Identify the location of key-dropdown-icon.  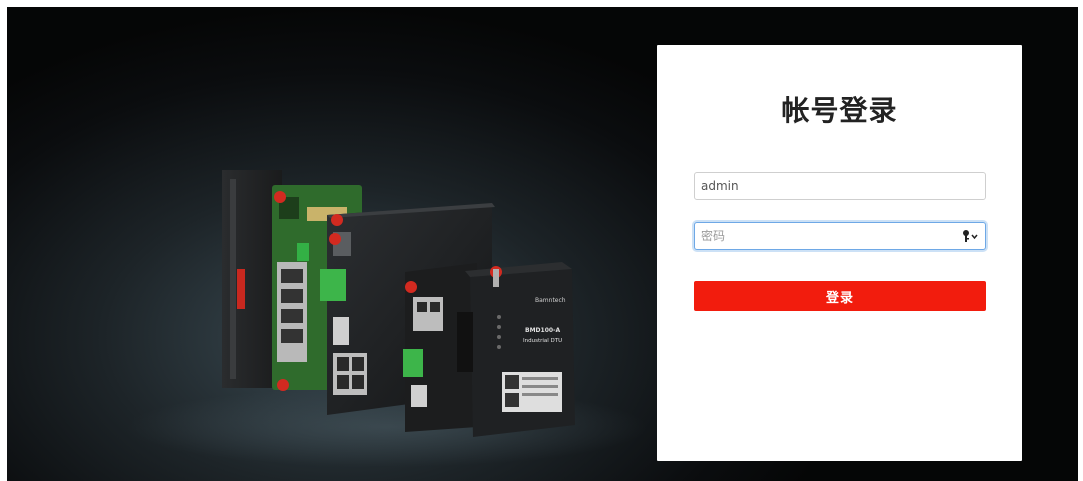
(971, 236).